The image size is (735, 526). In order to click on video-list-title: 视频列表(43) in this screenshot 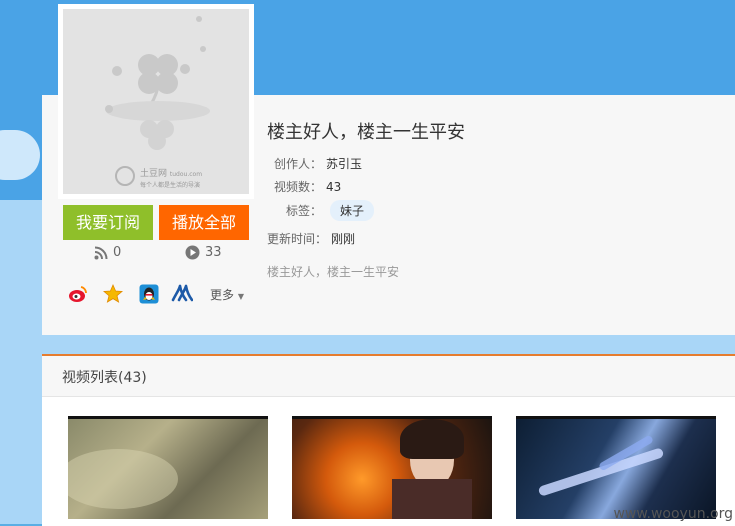, I will do `click(104, 378)`.